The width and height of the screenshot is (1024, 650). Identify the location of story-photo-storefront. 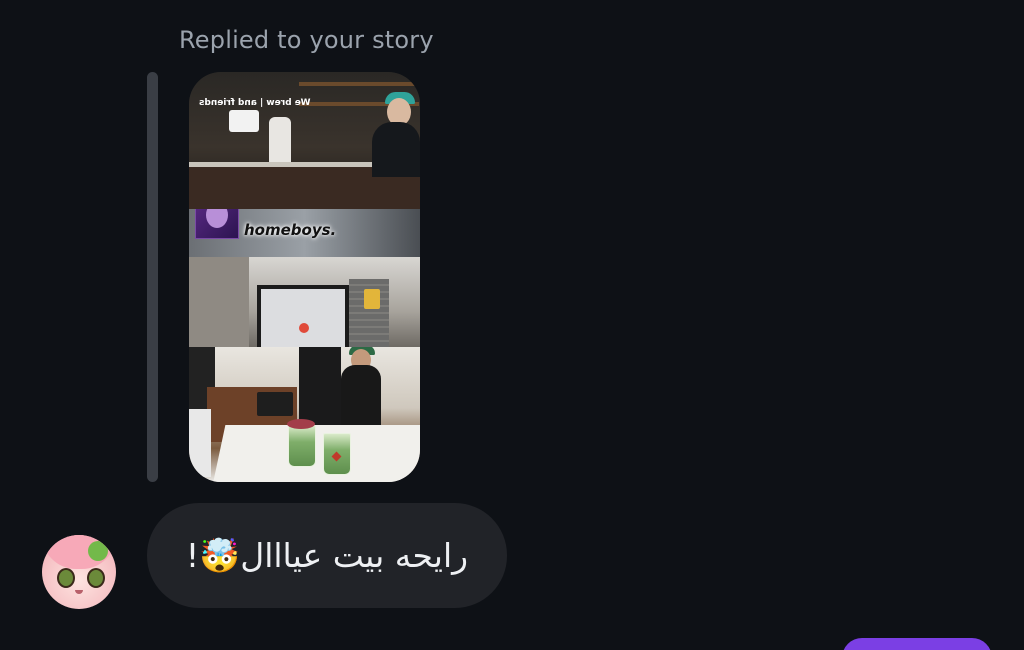
(304, 302).